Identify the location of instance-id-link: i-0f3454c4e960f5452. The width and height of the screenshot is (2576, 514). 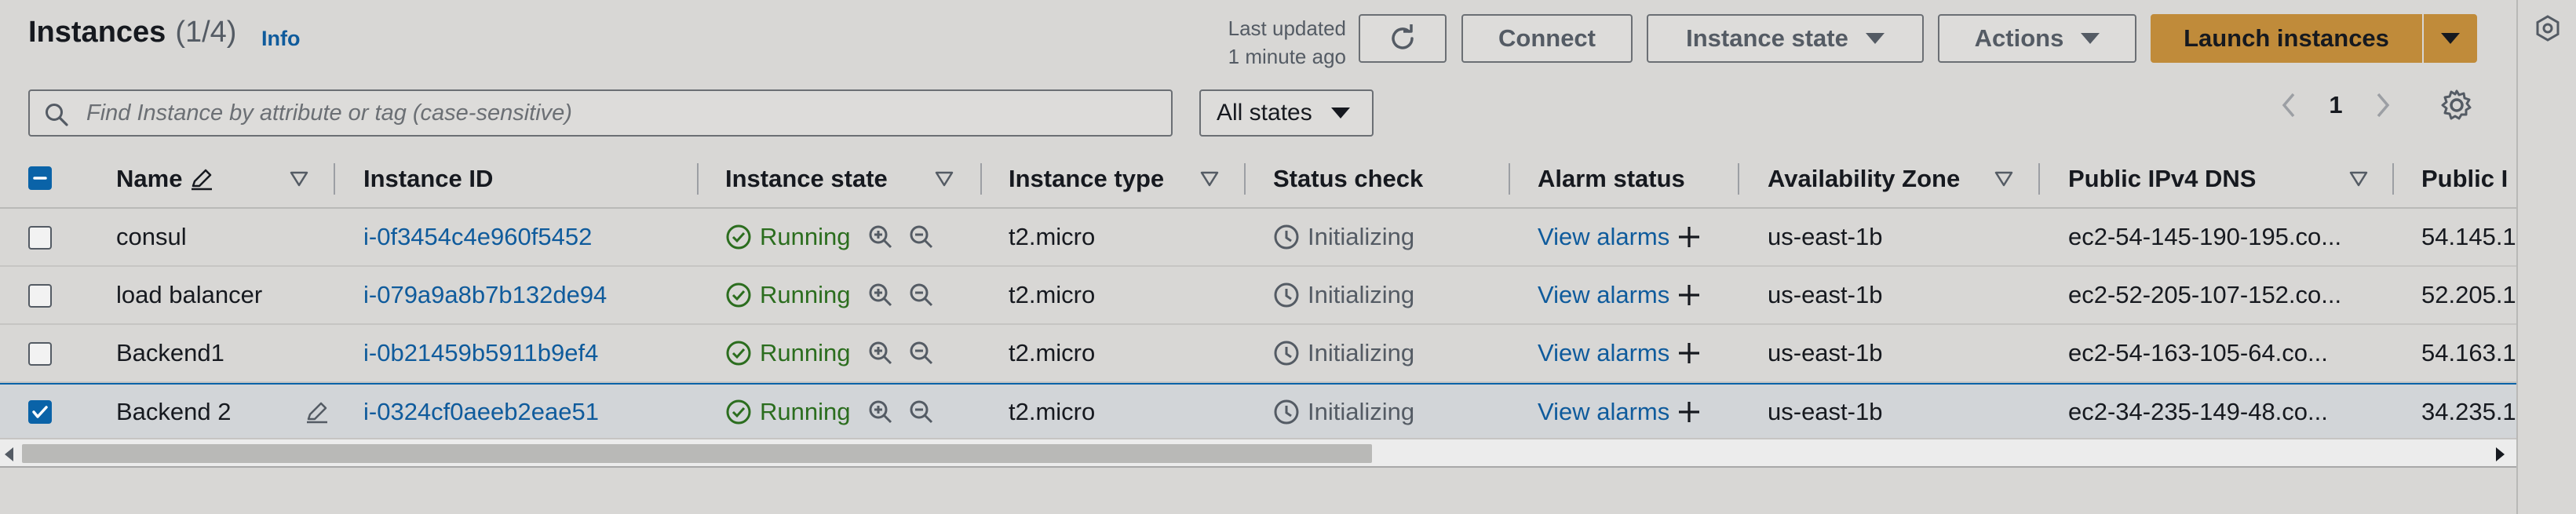
(477, 237).